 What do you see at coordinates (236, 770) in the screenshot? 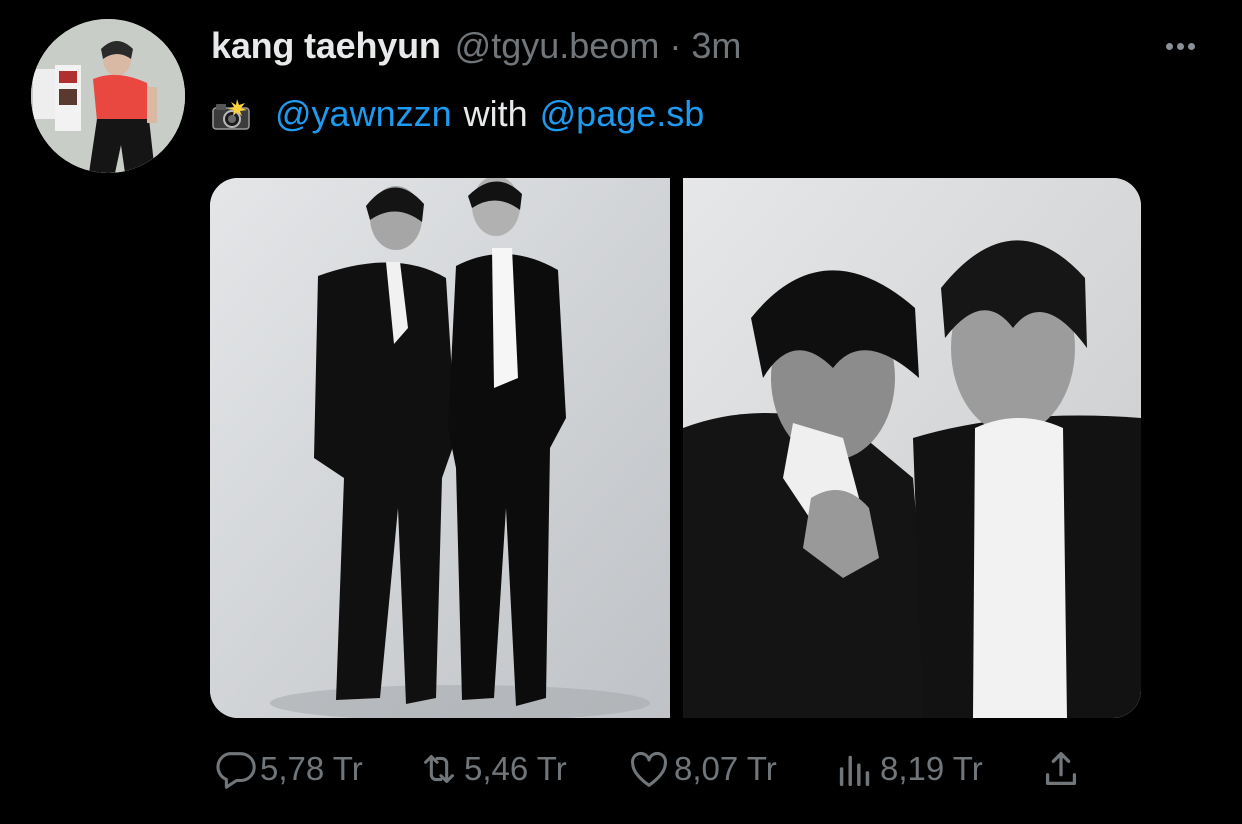
I see `reply-icon` at bounding box center [236, 770].